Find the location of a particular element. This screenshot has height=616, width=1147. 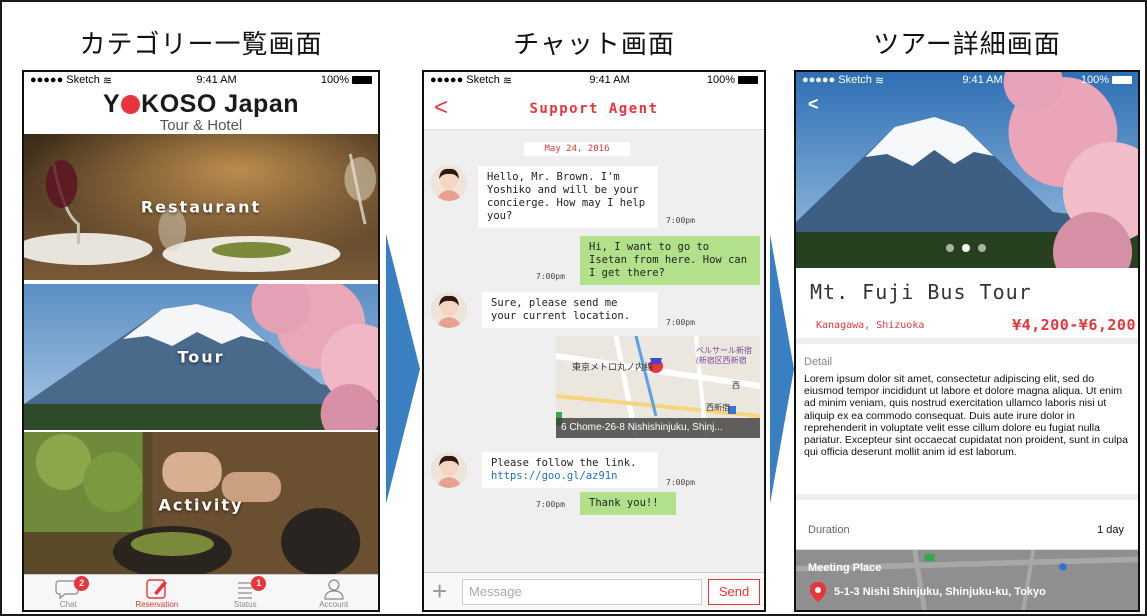

message-input: Message is located at coordinates (582, 592).